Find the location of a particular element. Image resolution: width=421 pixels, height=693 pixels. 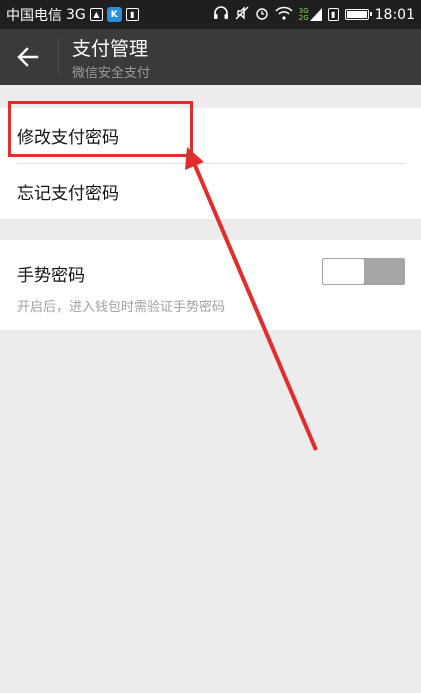

sim-icon: ▮ is located at coordinates (132, 14).